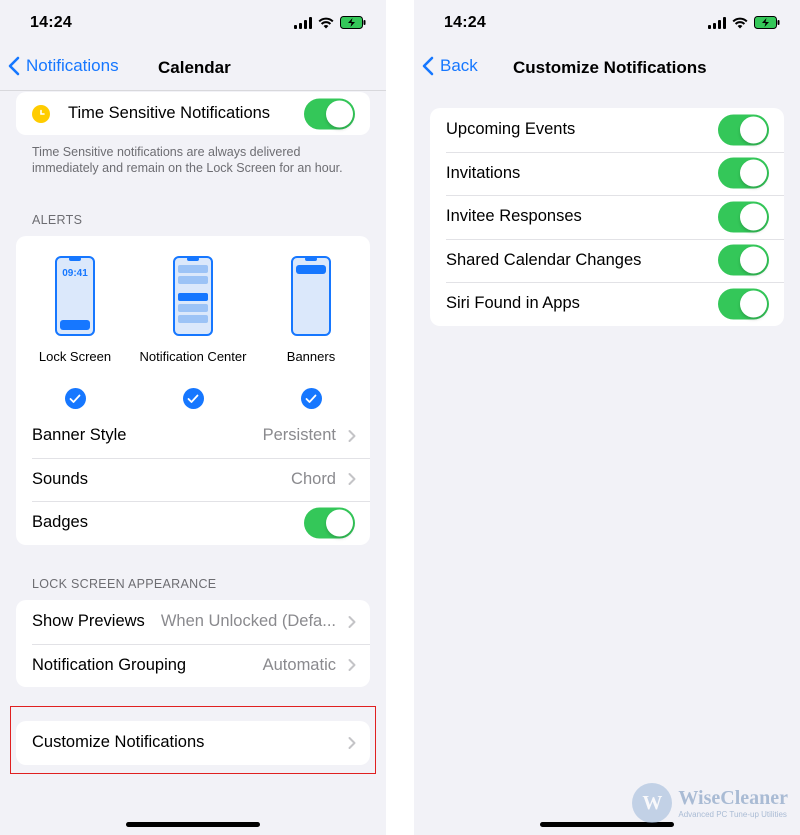 This screenshot has width=800, height=835. What do you see at coordinates (311, 398) in the screenshot?
I see `banners-checkmark-icon` at bounding box center [311, 398].